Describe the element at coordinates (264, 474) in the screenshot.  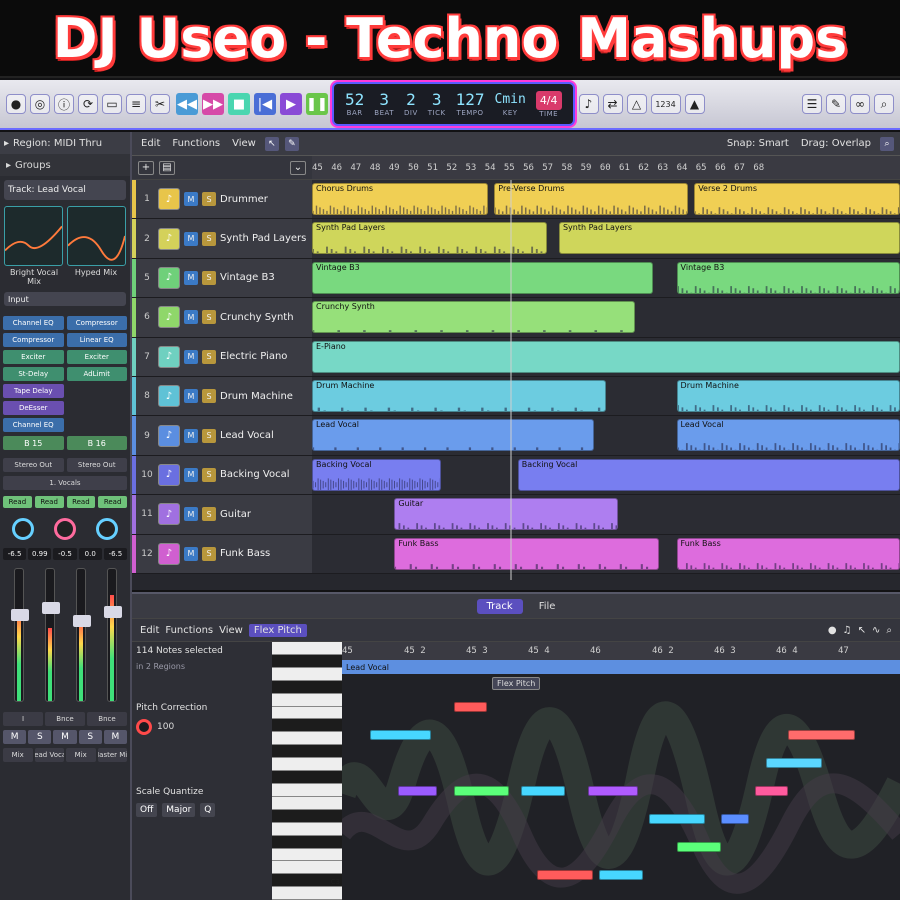
I see `track-name: Backing Vocal` at that location.